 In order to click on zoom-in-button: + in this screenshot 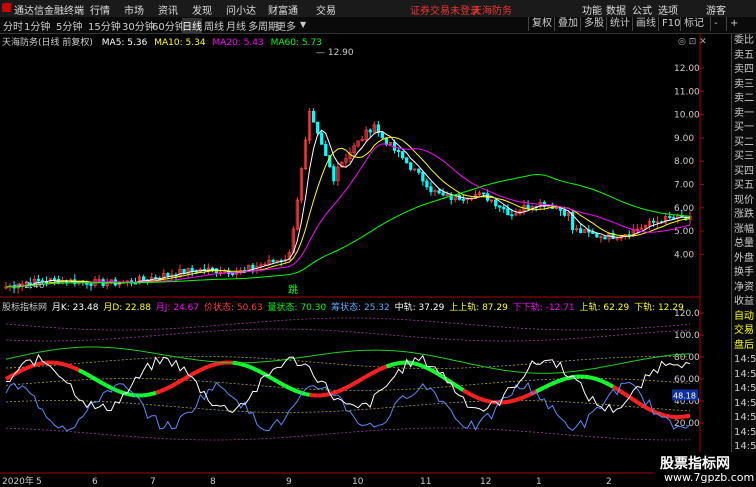, I will do `click(733, 24)`.